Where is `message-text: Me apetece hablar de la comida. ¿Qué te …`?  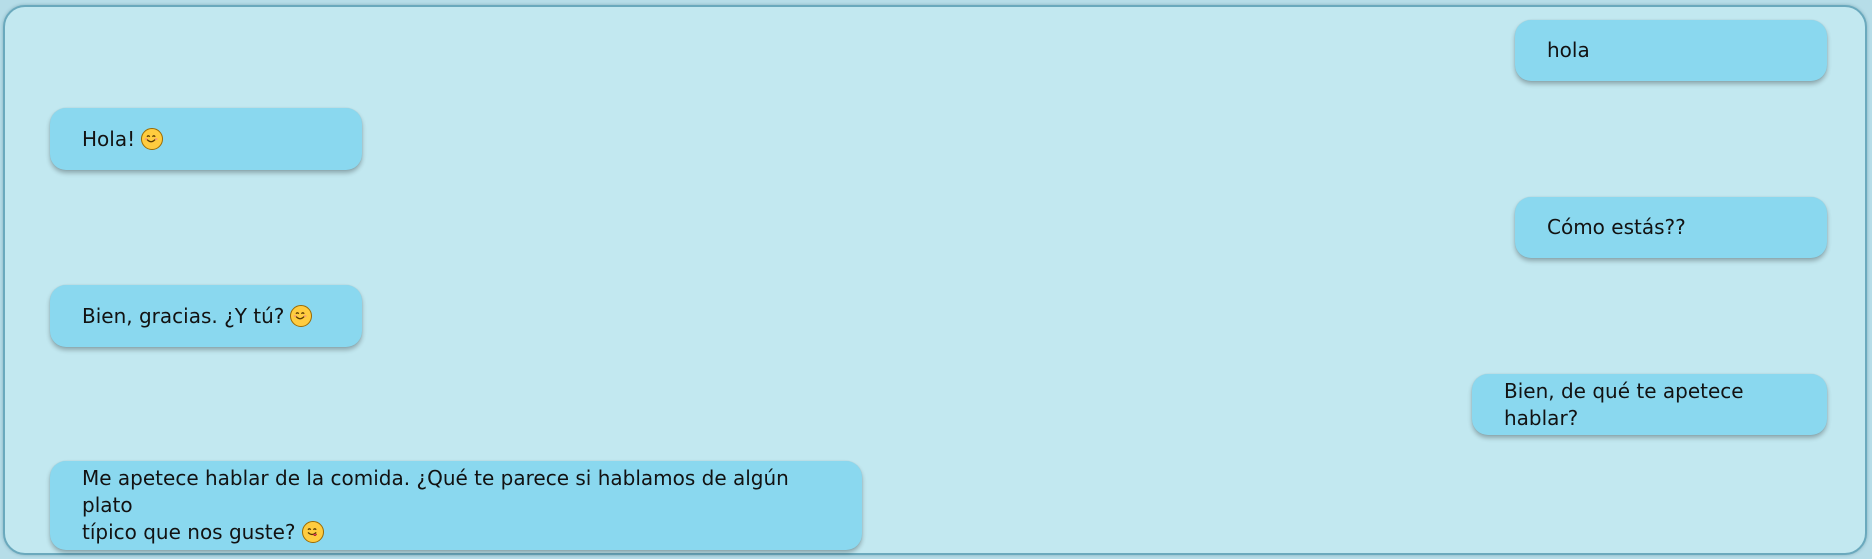 message-text: Me apetece hablar de la comida. ¿Qué te … is located at coordinates (456, 505).